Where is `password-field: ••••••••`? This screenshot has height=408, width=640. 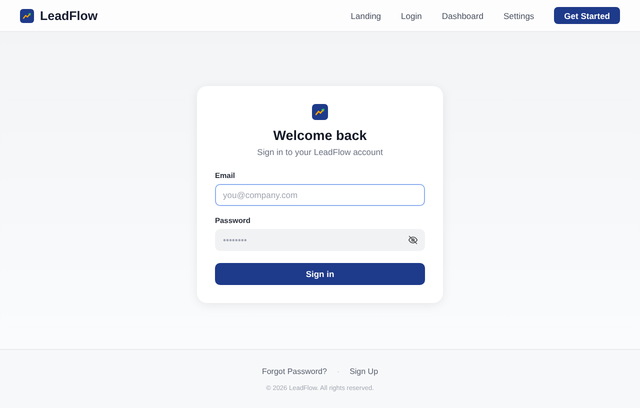 password-field: •••••••• is located at coordinates (320, 240).